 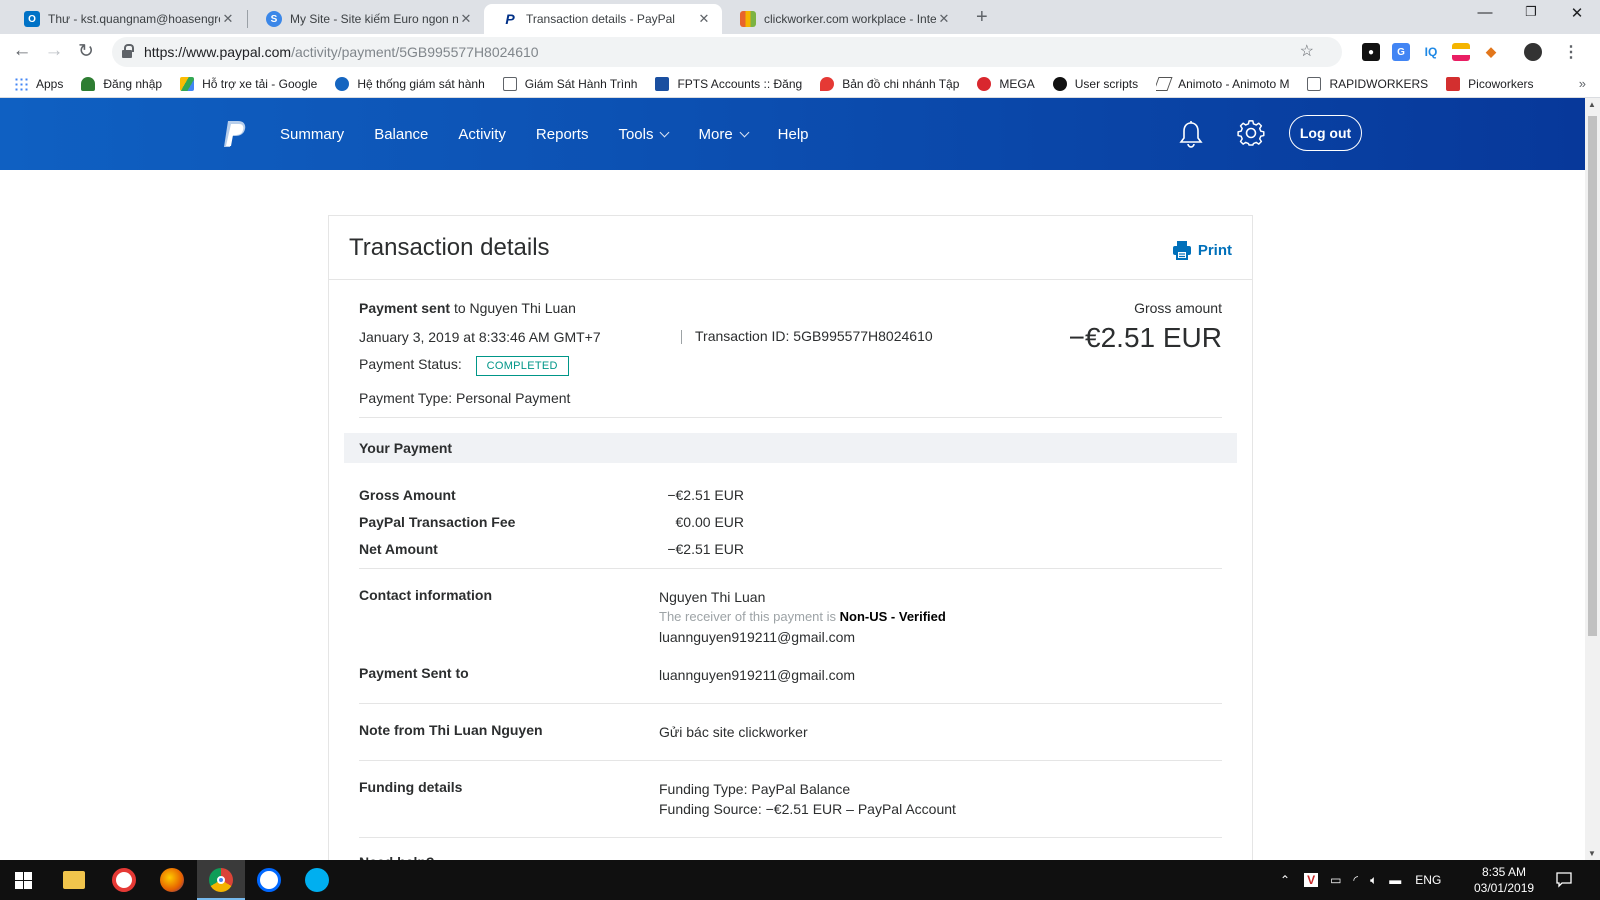 I want to click on tab-my-site: S My Site - Site kiếm Euro ngon nhất ✕, so click(x=366, y=19).